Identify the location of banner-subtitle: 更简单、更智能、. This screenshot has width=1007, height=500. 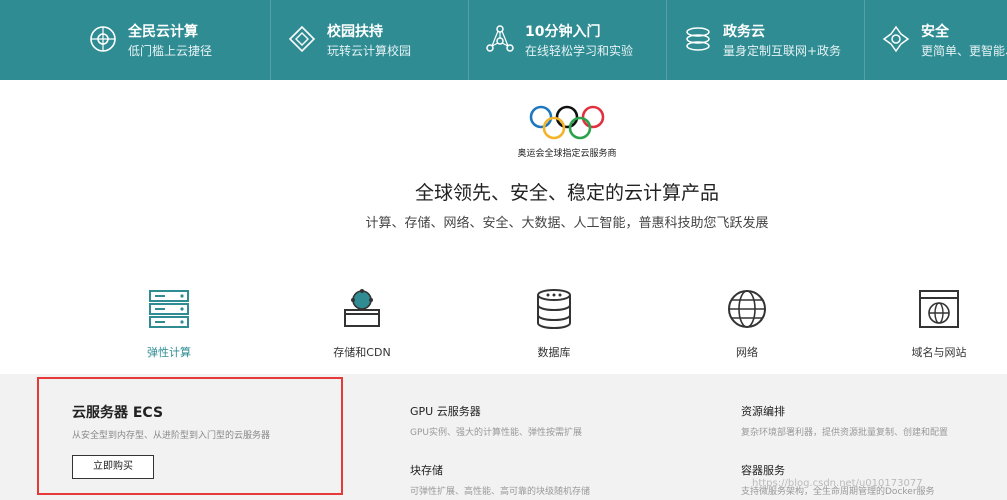
(964, 51).